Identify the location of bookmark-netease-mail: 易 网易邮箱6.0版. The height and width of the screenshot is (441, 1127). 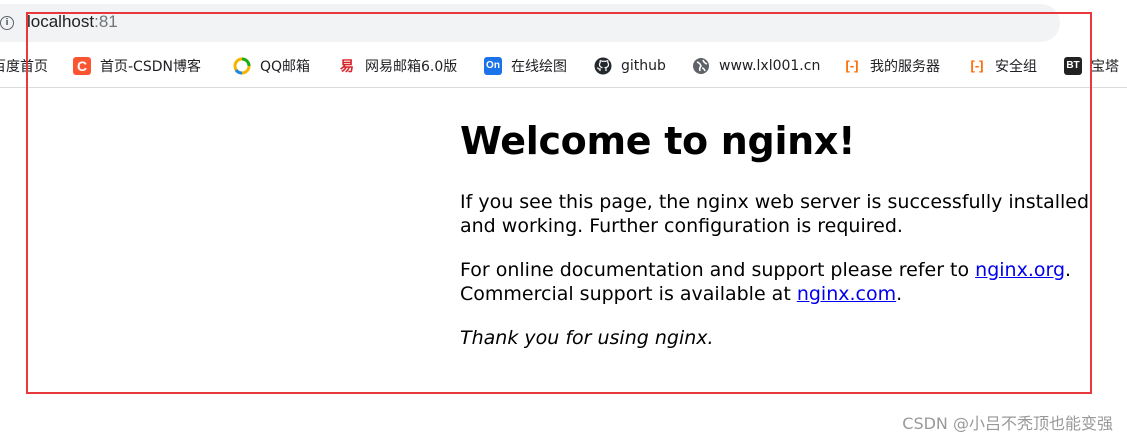
(397, 65).